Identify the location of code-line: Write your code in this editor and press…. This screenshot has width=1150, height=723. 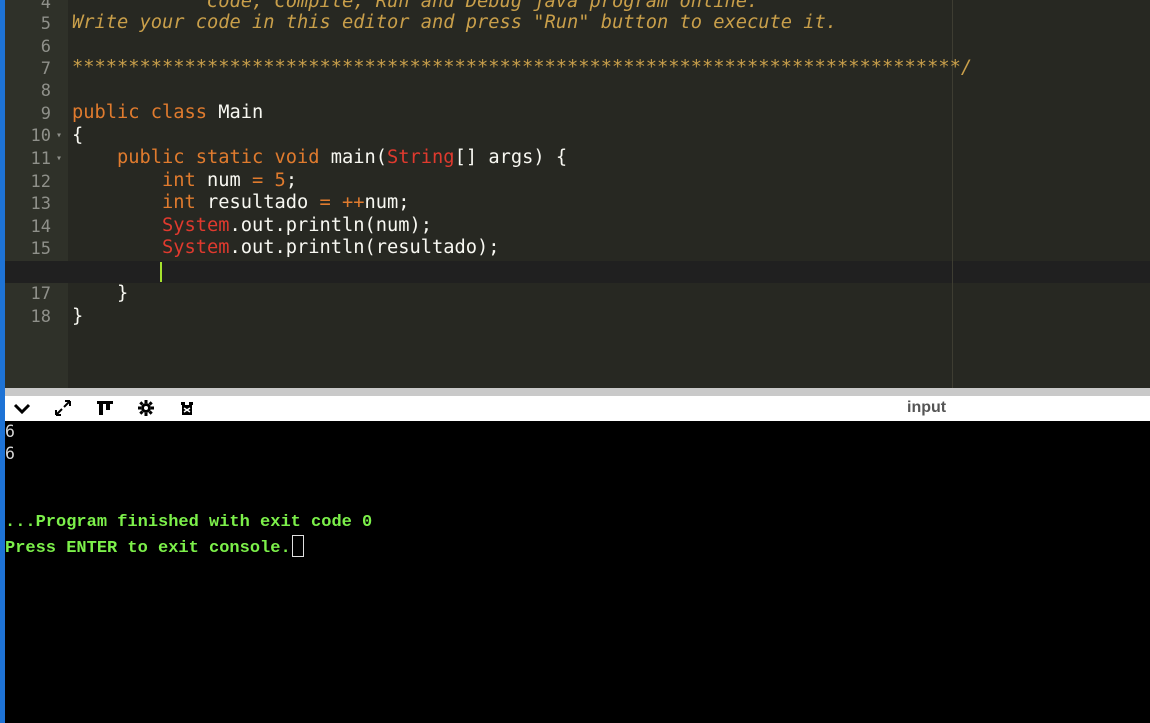
(455, 22).